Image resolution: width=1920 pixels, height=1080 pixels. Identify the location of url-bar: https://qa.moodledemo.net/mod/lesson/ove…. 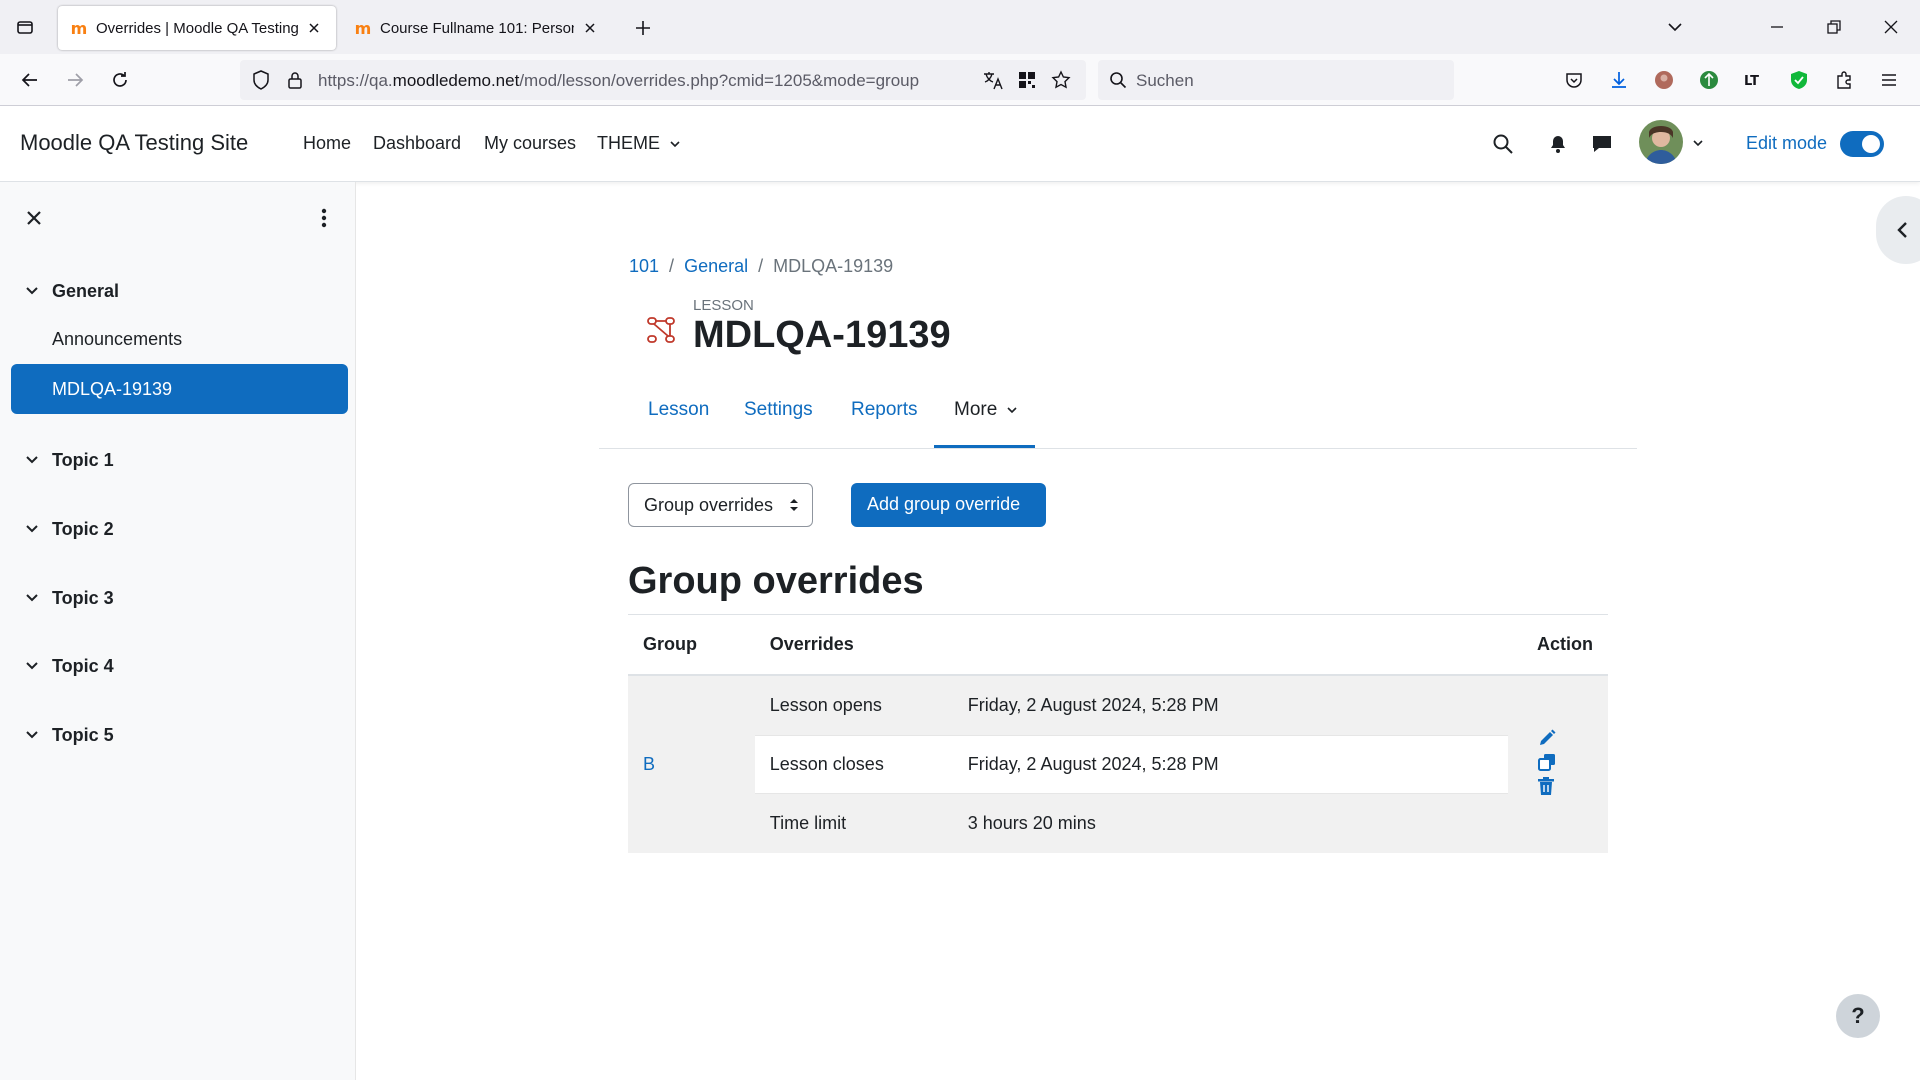
(663, 80).